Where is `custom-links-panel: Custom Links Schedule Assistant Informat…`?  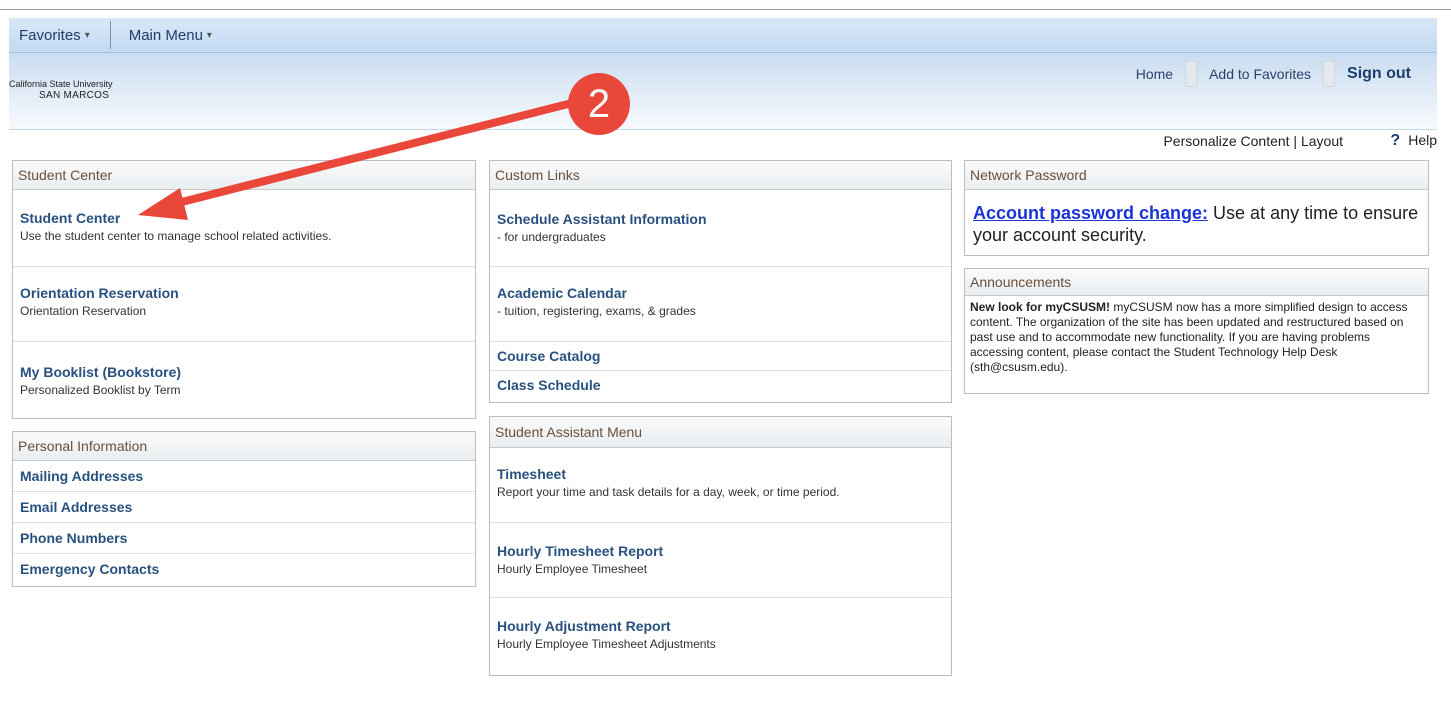
custom-links-panel: Custom Links Schedule Assistant Informat… is located at coordinates (720, 281).